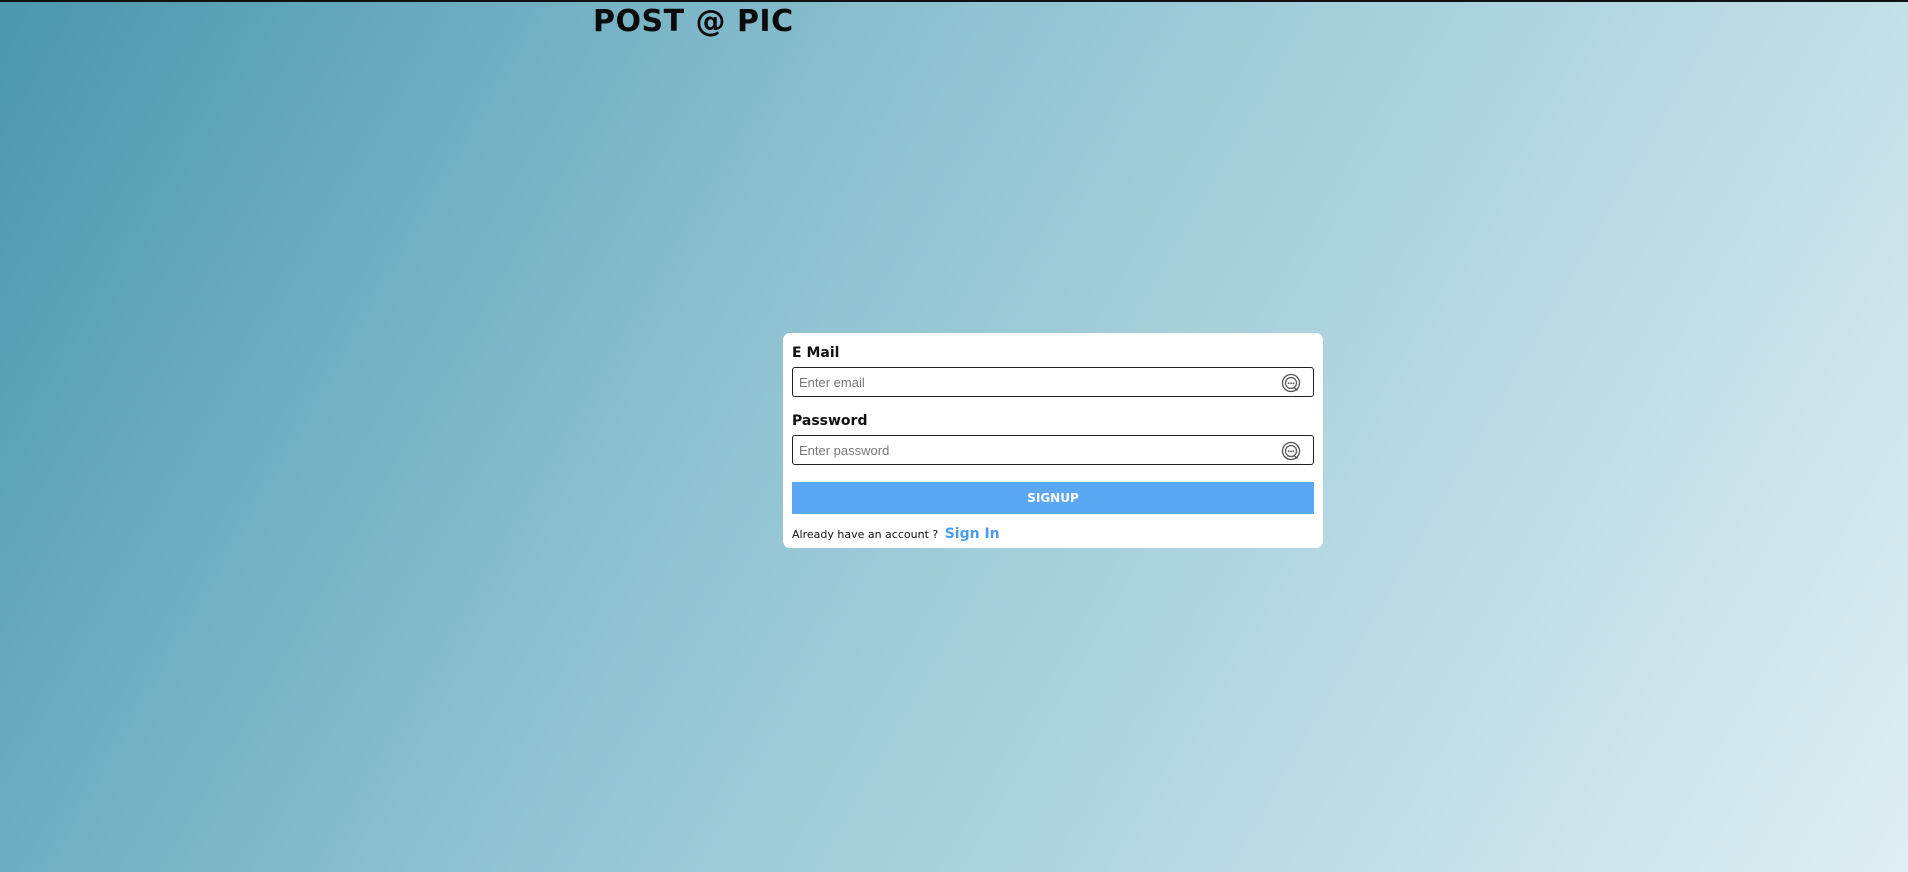  I want to click on signin-link: Sign In, so click(972, 534).